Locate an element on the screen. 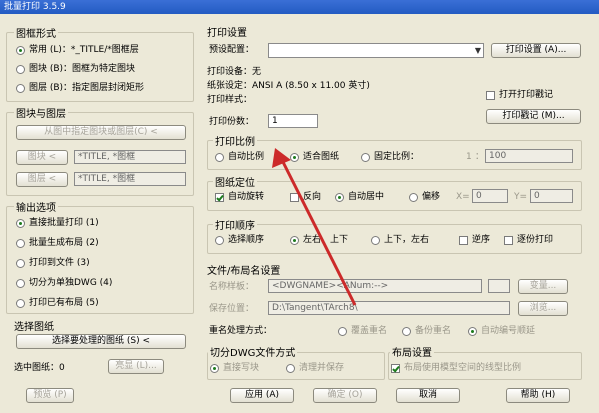 This screenshot has width=599, height=413. annotation-arrow-head is located at coordinates (281, 158).